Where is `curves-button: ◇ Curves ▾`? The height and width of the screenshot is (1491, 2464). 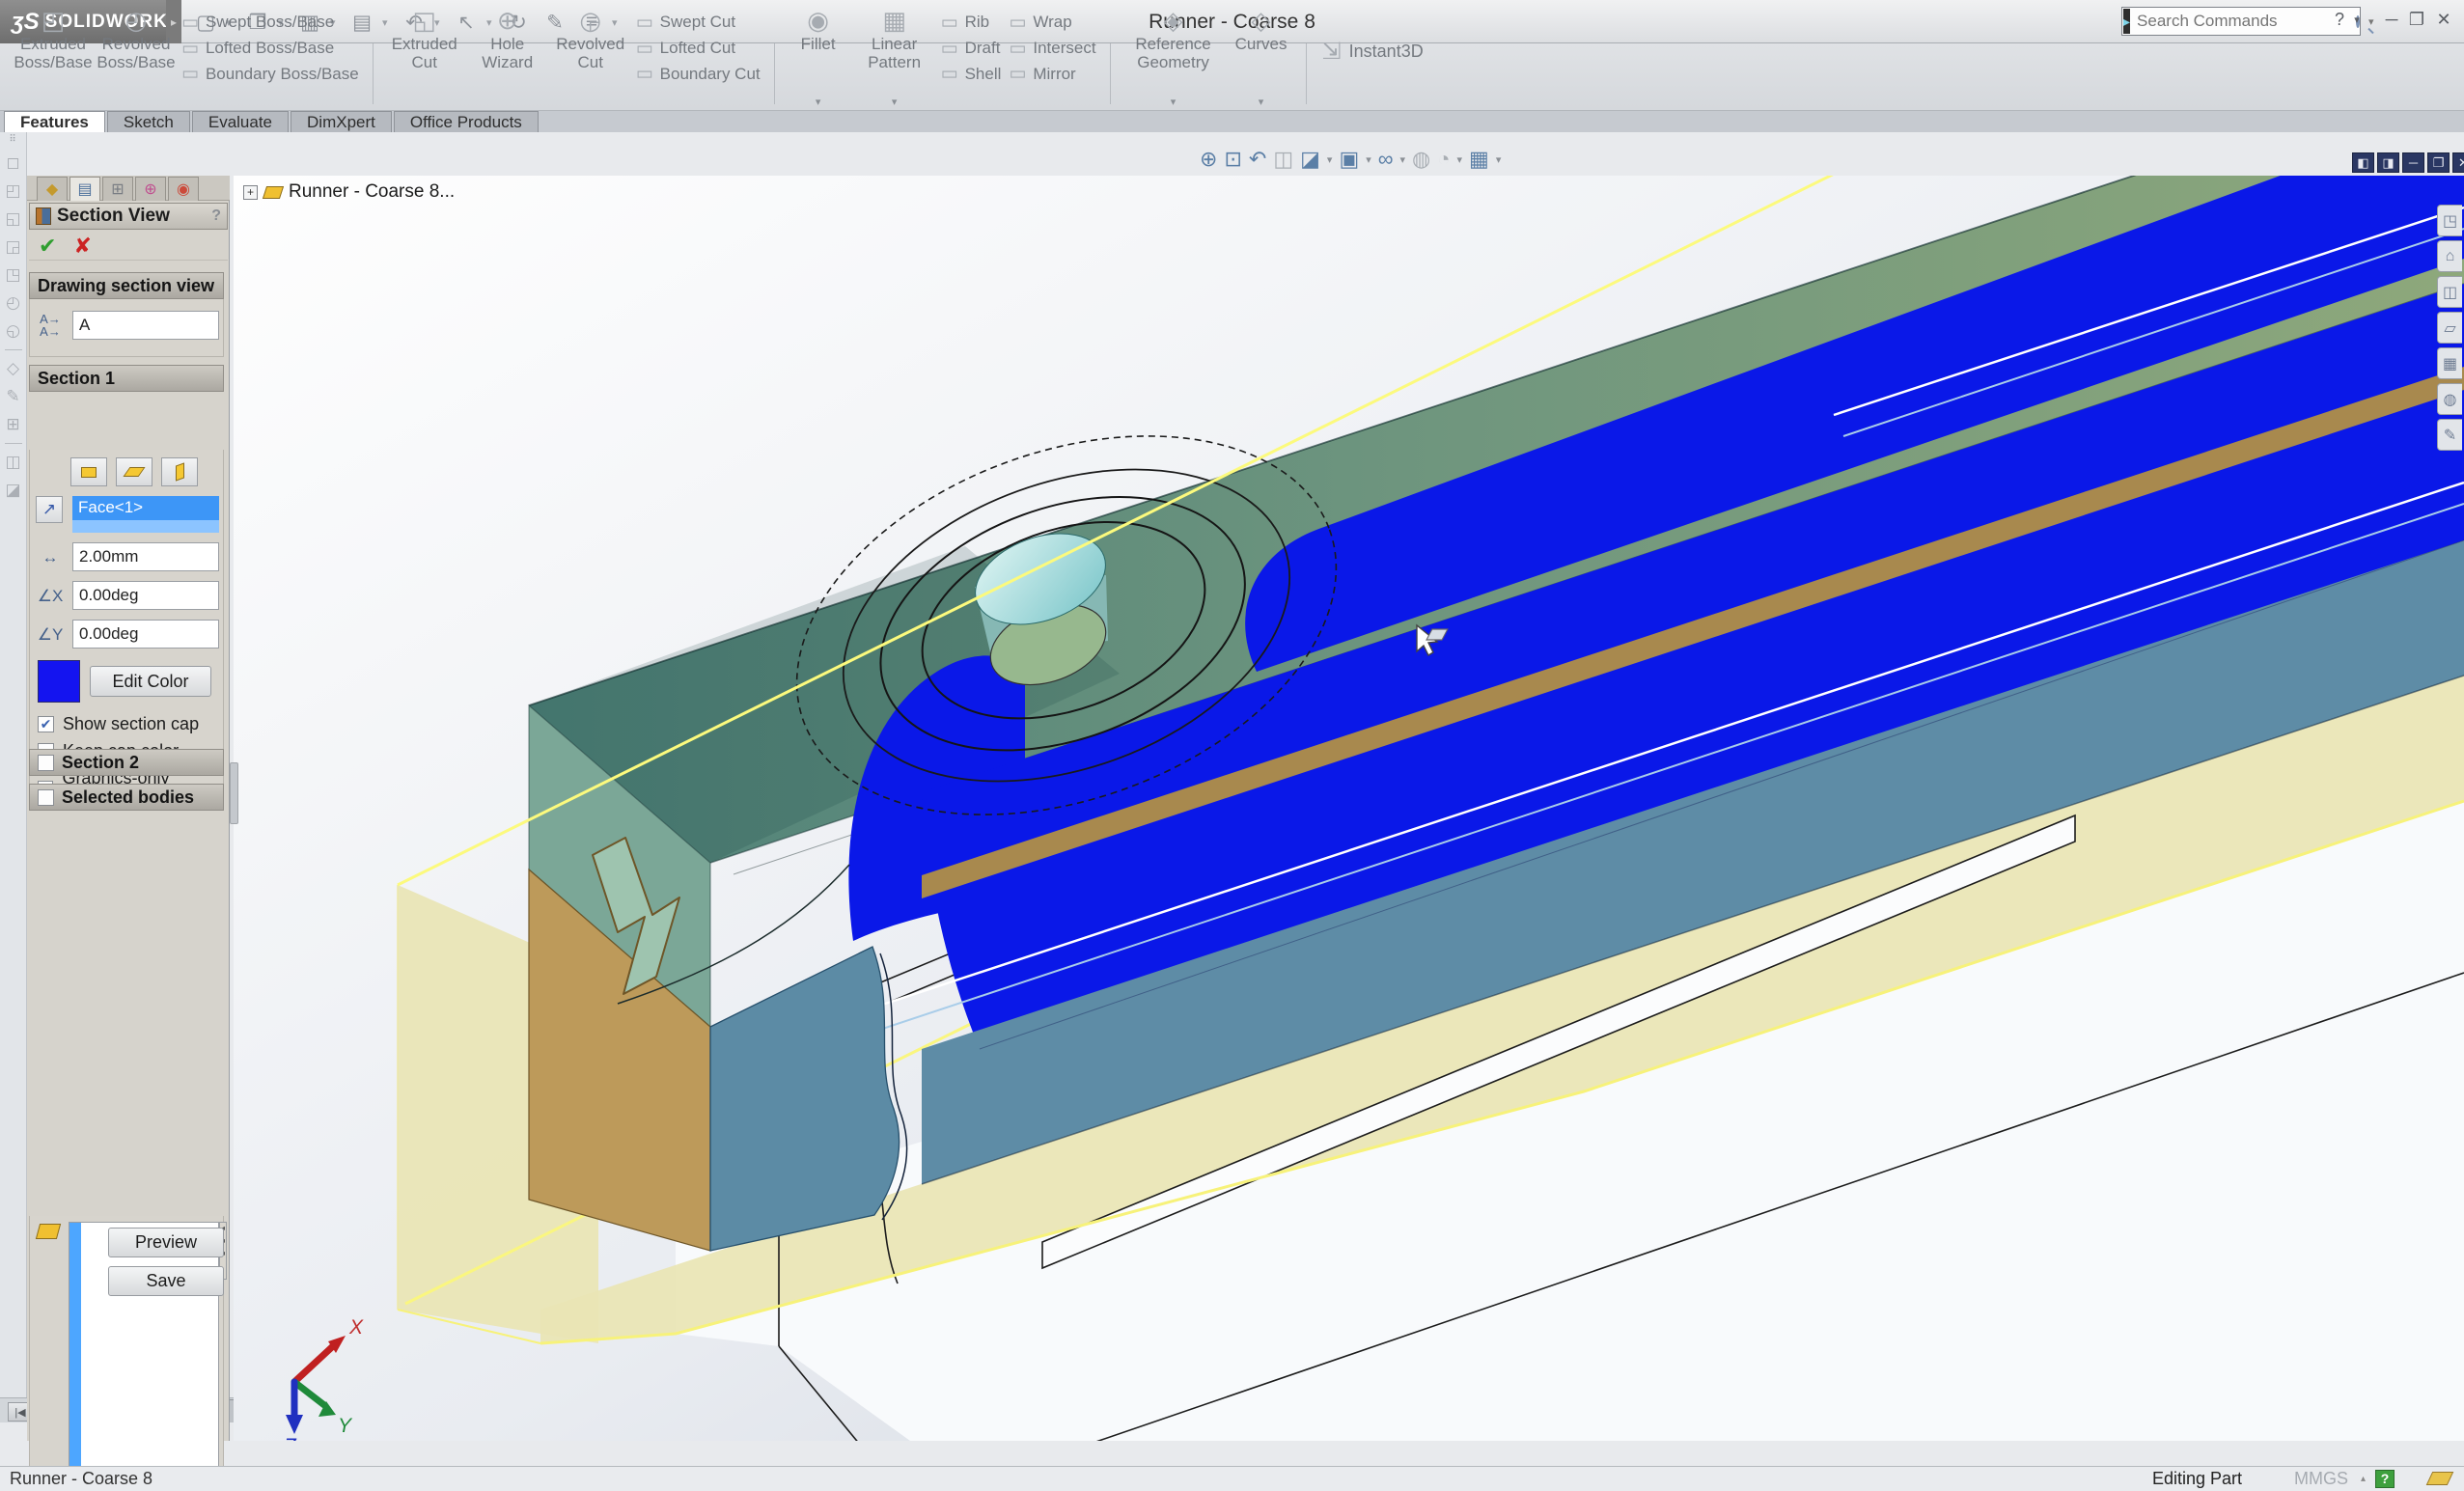
curves-button: ◇ Curves ▾ is located at coordinates (1261, 56).